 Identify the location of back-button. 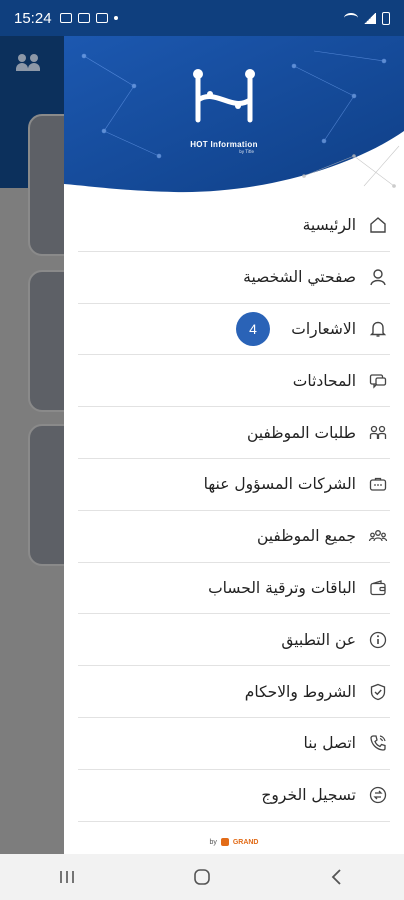
(337, 877).